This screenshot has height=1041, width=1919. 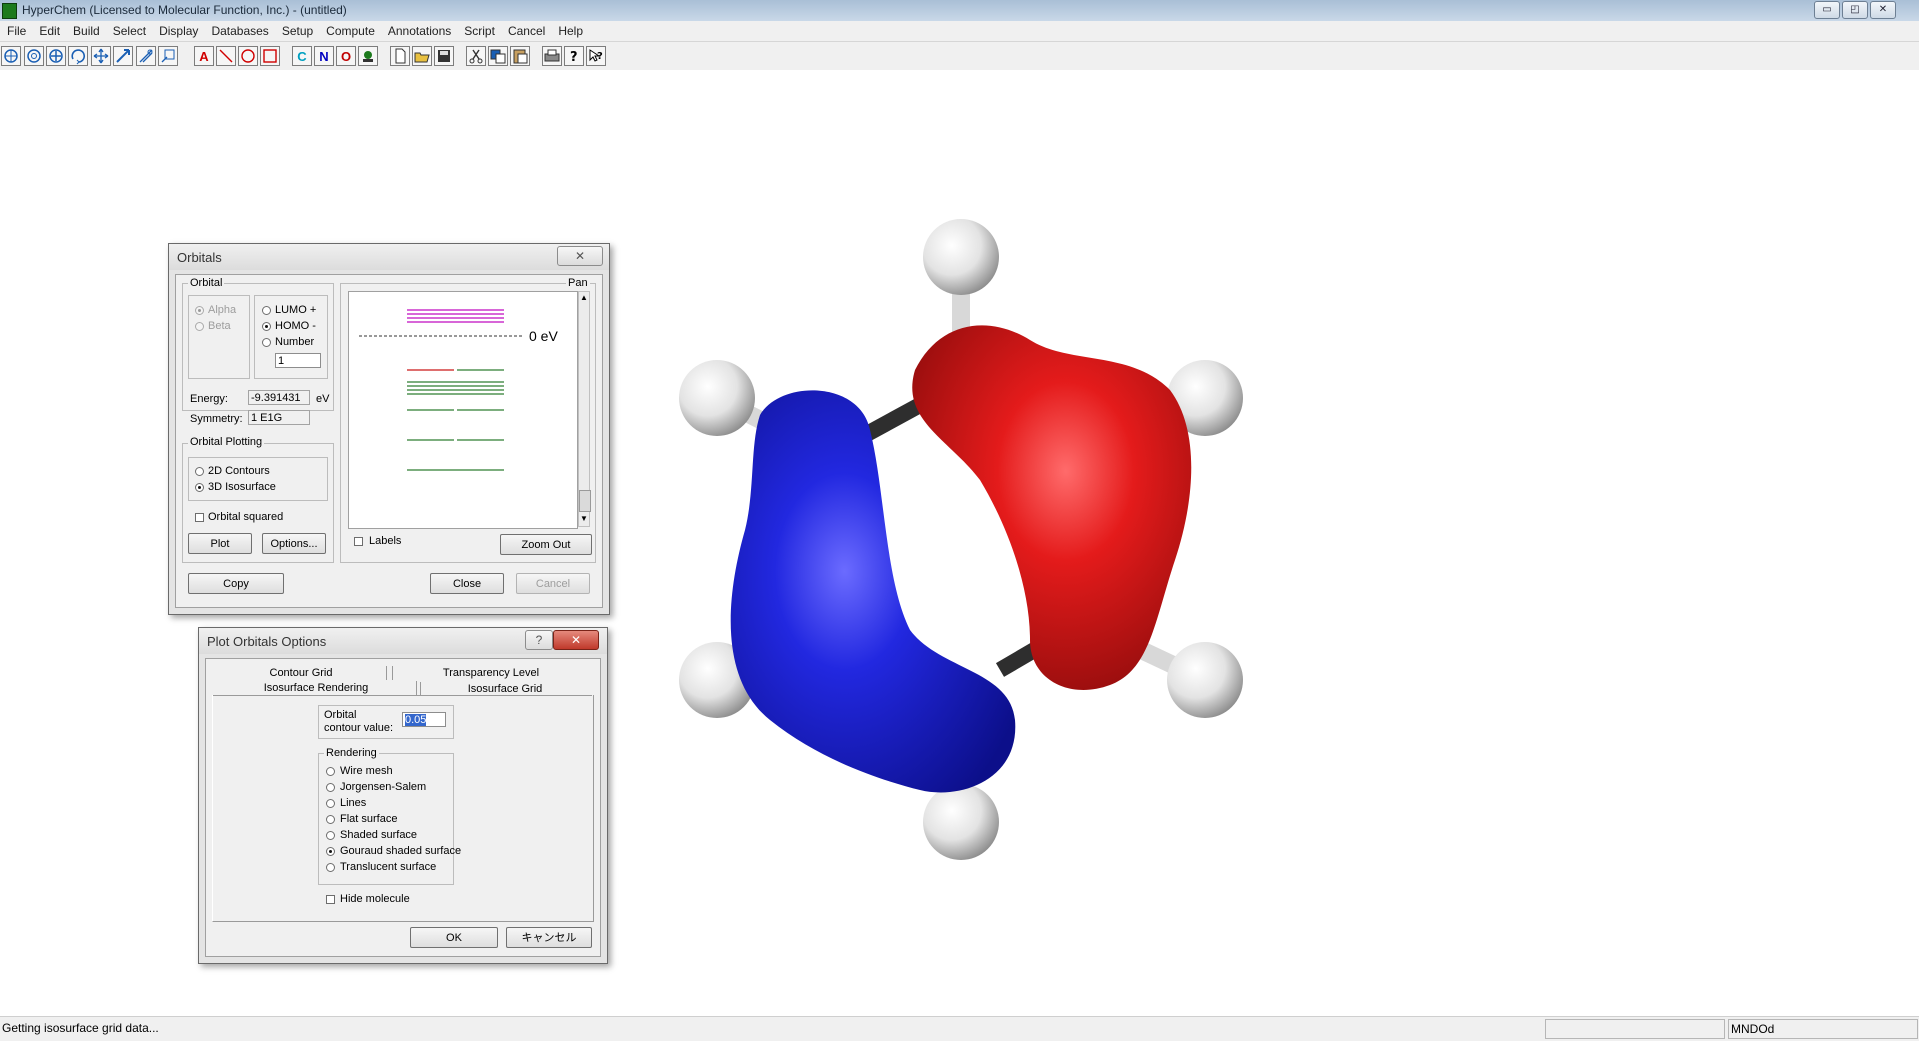 I want to click on save-file-icon, so click(x=444, y=56).